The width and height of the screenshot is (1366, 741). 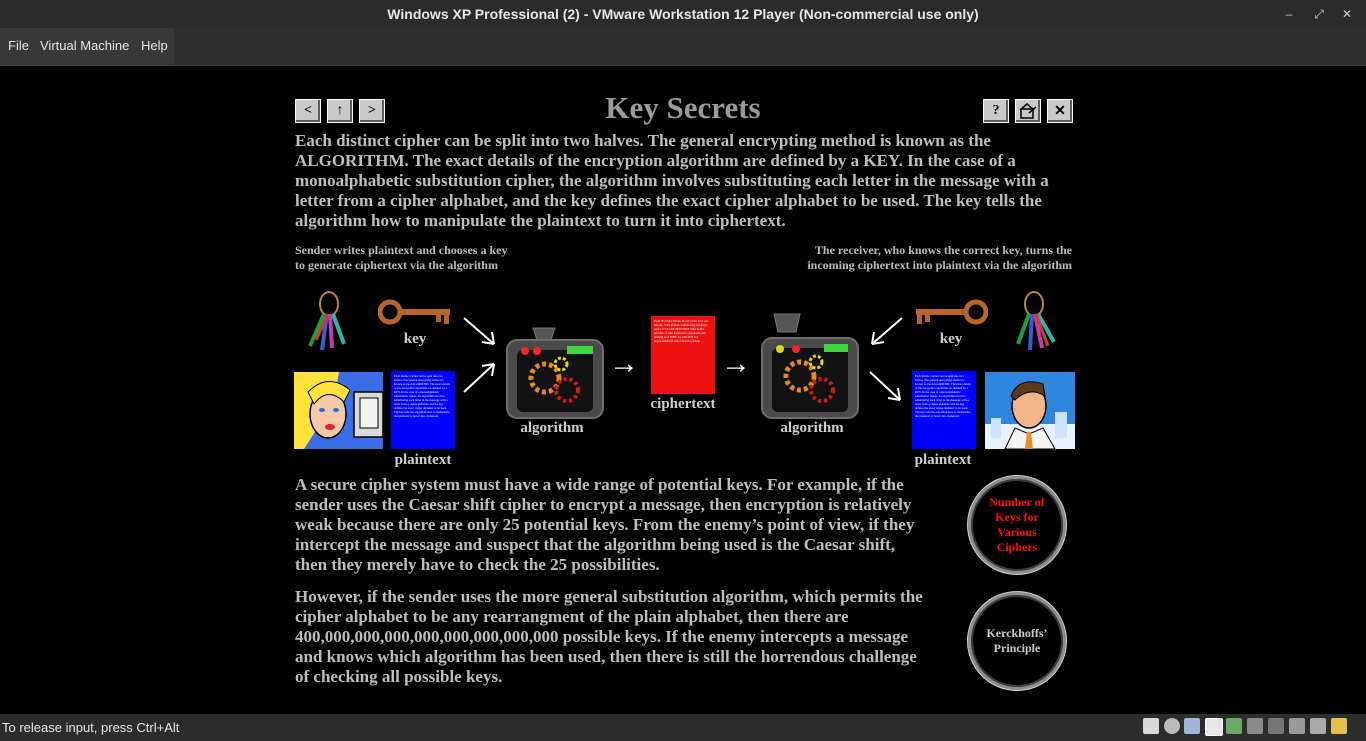 What do you see at coordinates (1318, 726) in the screenshot?
I see `display-icon` at bounding box center [1318, 726].